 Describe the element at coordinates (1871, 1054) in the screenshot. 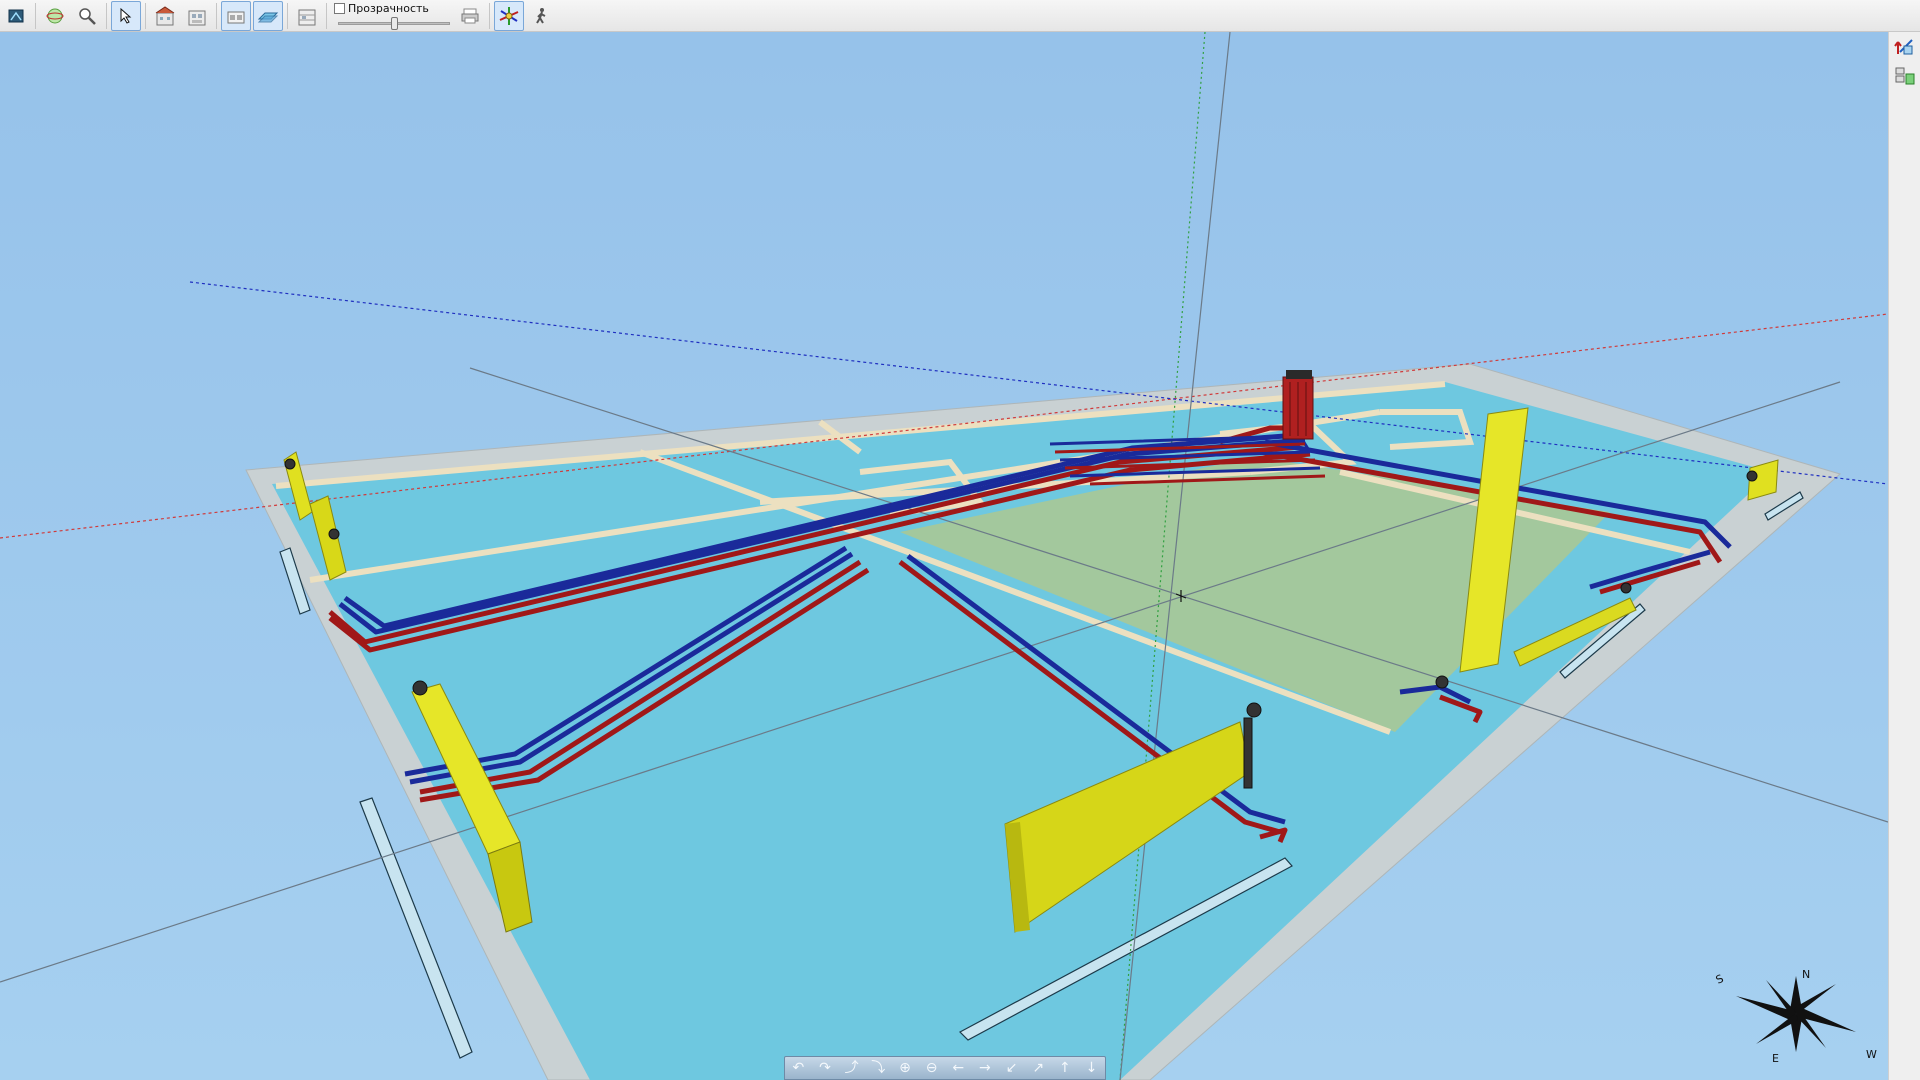

I see `compass-label-w: W` at that location.